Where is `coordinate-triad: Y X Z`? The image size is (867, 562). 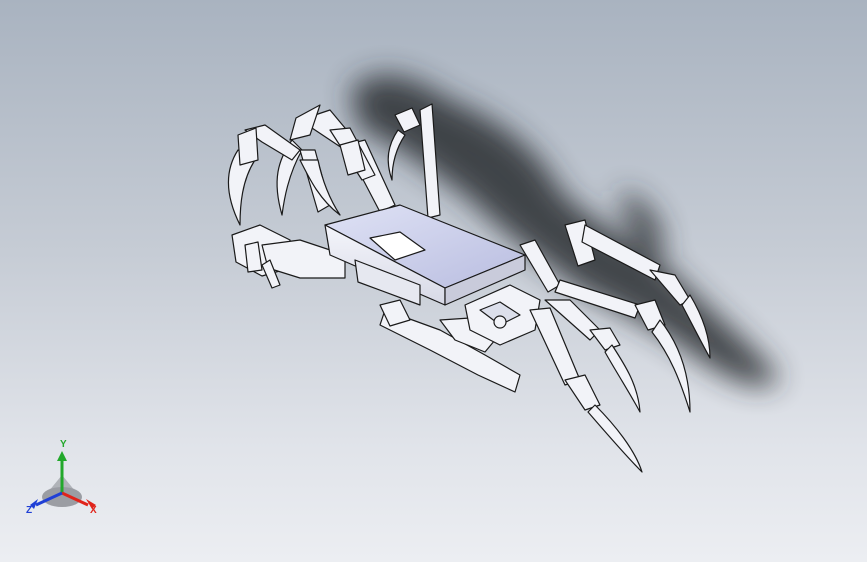
coordinate-triad: Y X Z is located at coordinates (65, 482).